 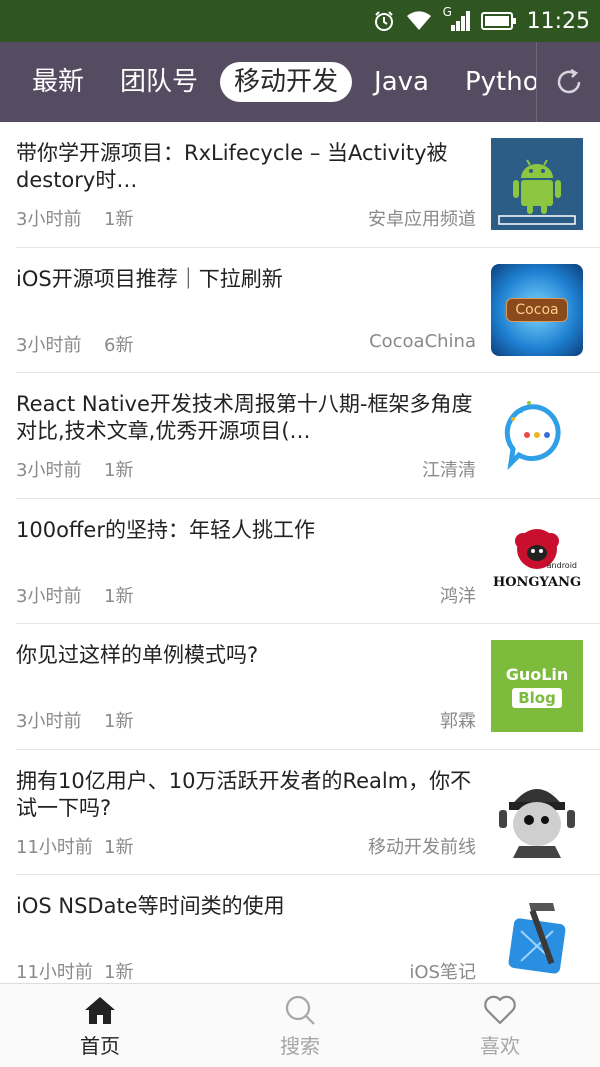 I want to click on article-meta: 3小时前 1新 江清清, so click(x=246, y=468).